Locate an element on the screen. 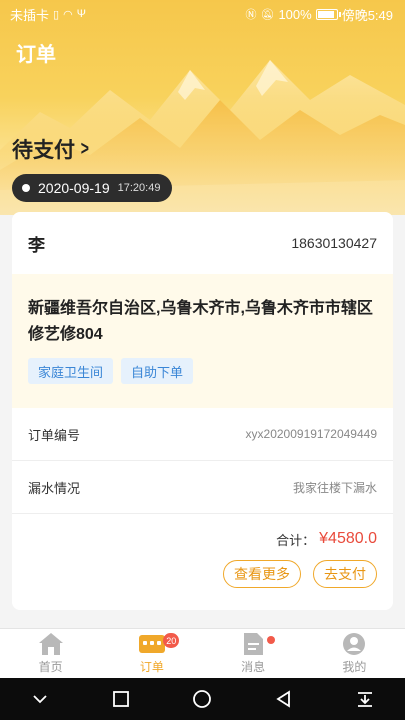  orders-badge: 20 is located at coordinates (171, 640).